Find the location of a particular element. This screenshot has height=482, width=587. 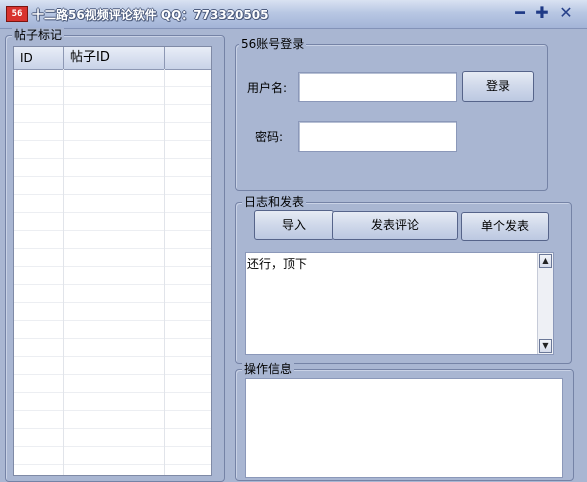

password-label: 密码: is located at coordinates (269, 137).